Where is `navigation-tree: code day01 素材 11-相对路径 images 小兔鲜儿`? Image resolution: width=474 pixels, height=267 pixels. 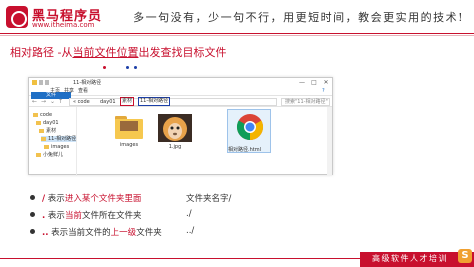 navigation-tree: code day01 素材 11-相对路径 images 小兔鲜儿 is located at coordinates (53, 141).